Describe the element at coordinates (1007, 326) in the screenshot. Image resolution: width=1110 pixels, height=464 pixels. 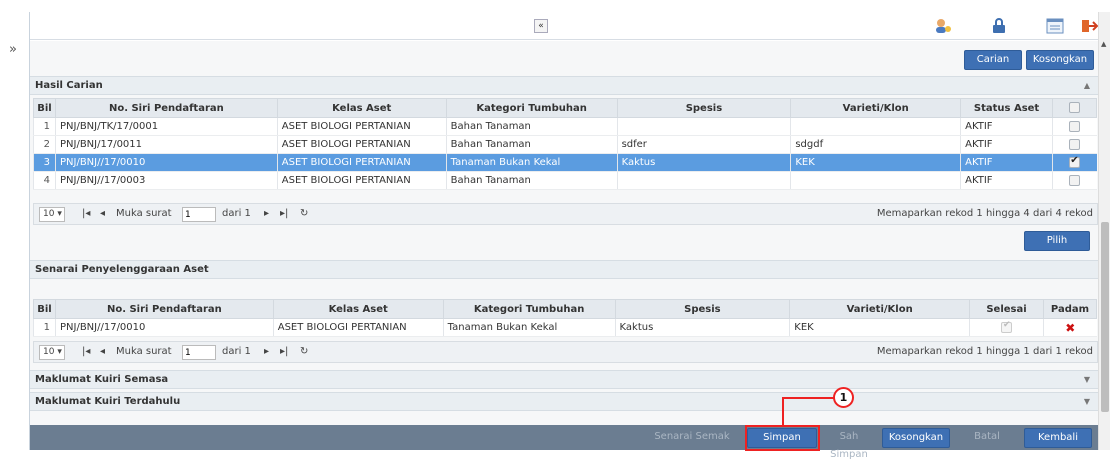
I see `selesai-checkbox` at that location.